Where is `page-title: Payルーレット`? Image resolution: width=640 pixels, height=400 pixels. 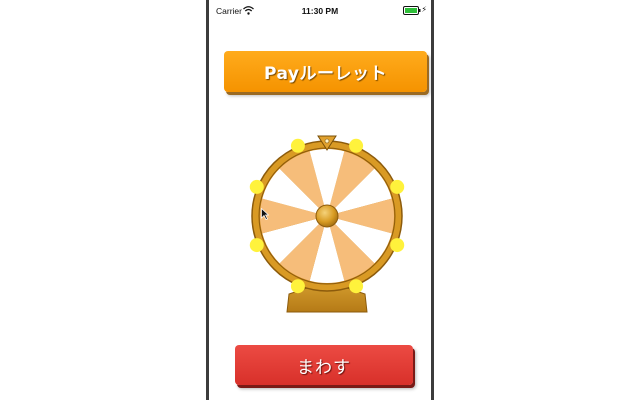 page-title: Payルーレット is located at coordinates (325, 74).